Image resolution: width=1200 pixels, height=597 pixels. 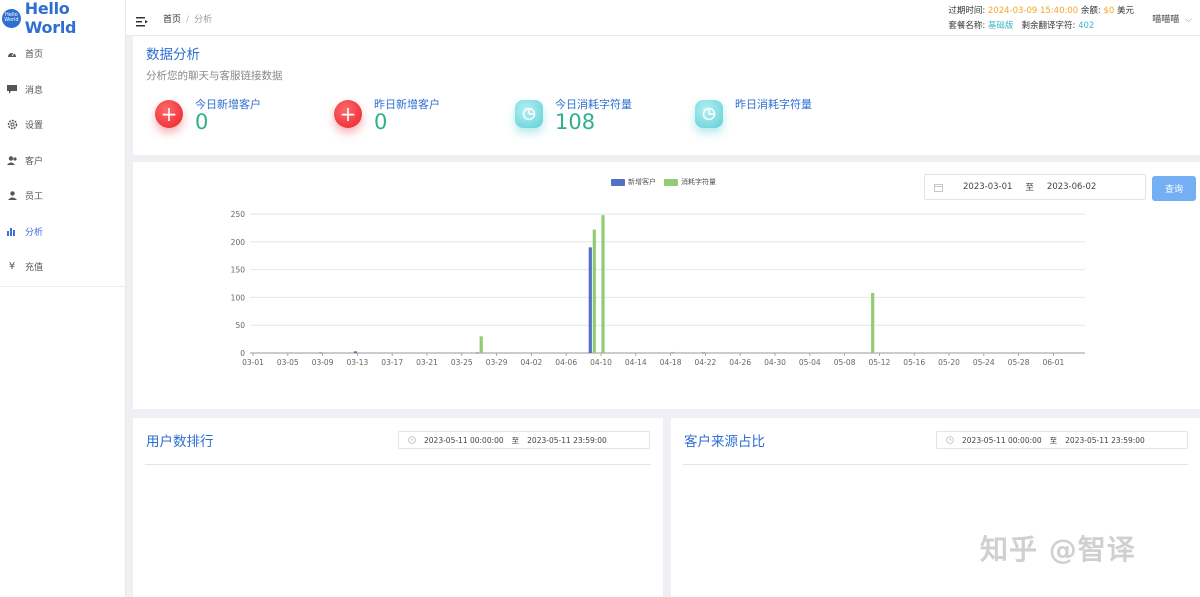 What do you see at coordinates (773, 104) in the screenshot?
I see `stat-label: 昨日消耗字符量` at bounding box center [773, 104].